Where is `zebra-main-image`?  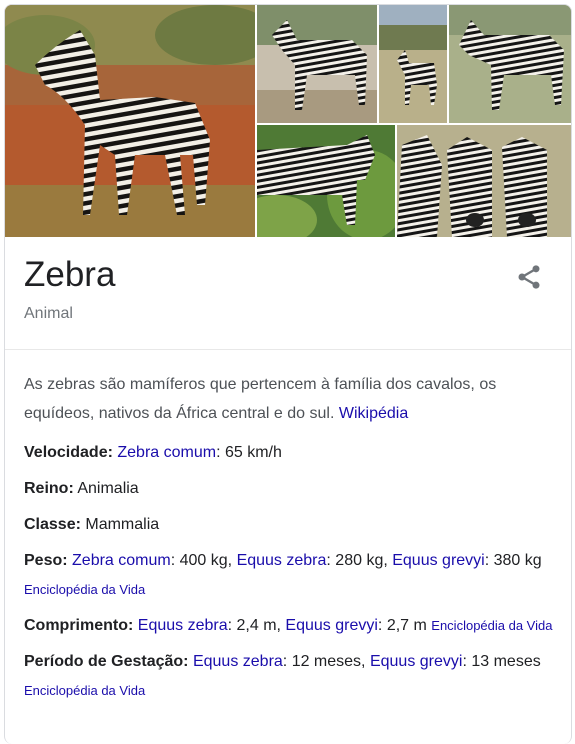 zebra-main-image is located at coordinates (130, 121).